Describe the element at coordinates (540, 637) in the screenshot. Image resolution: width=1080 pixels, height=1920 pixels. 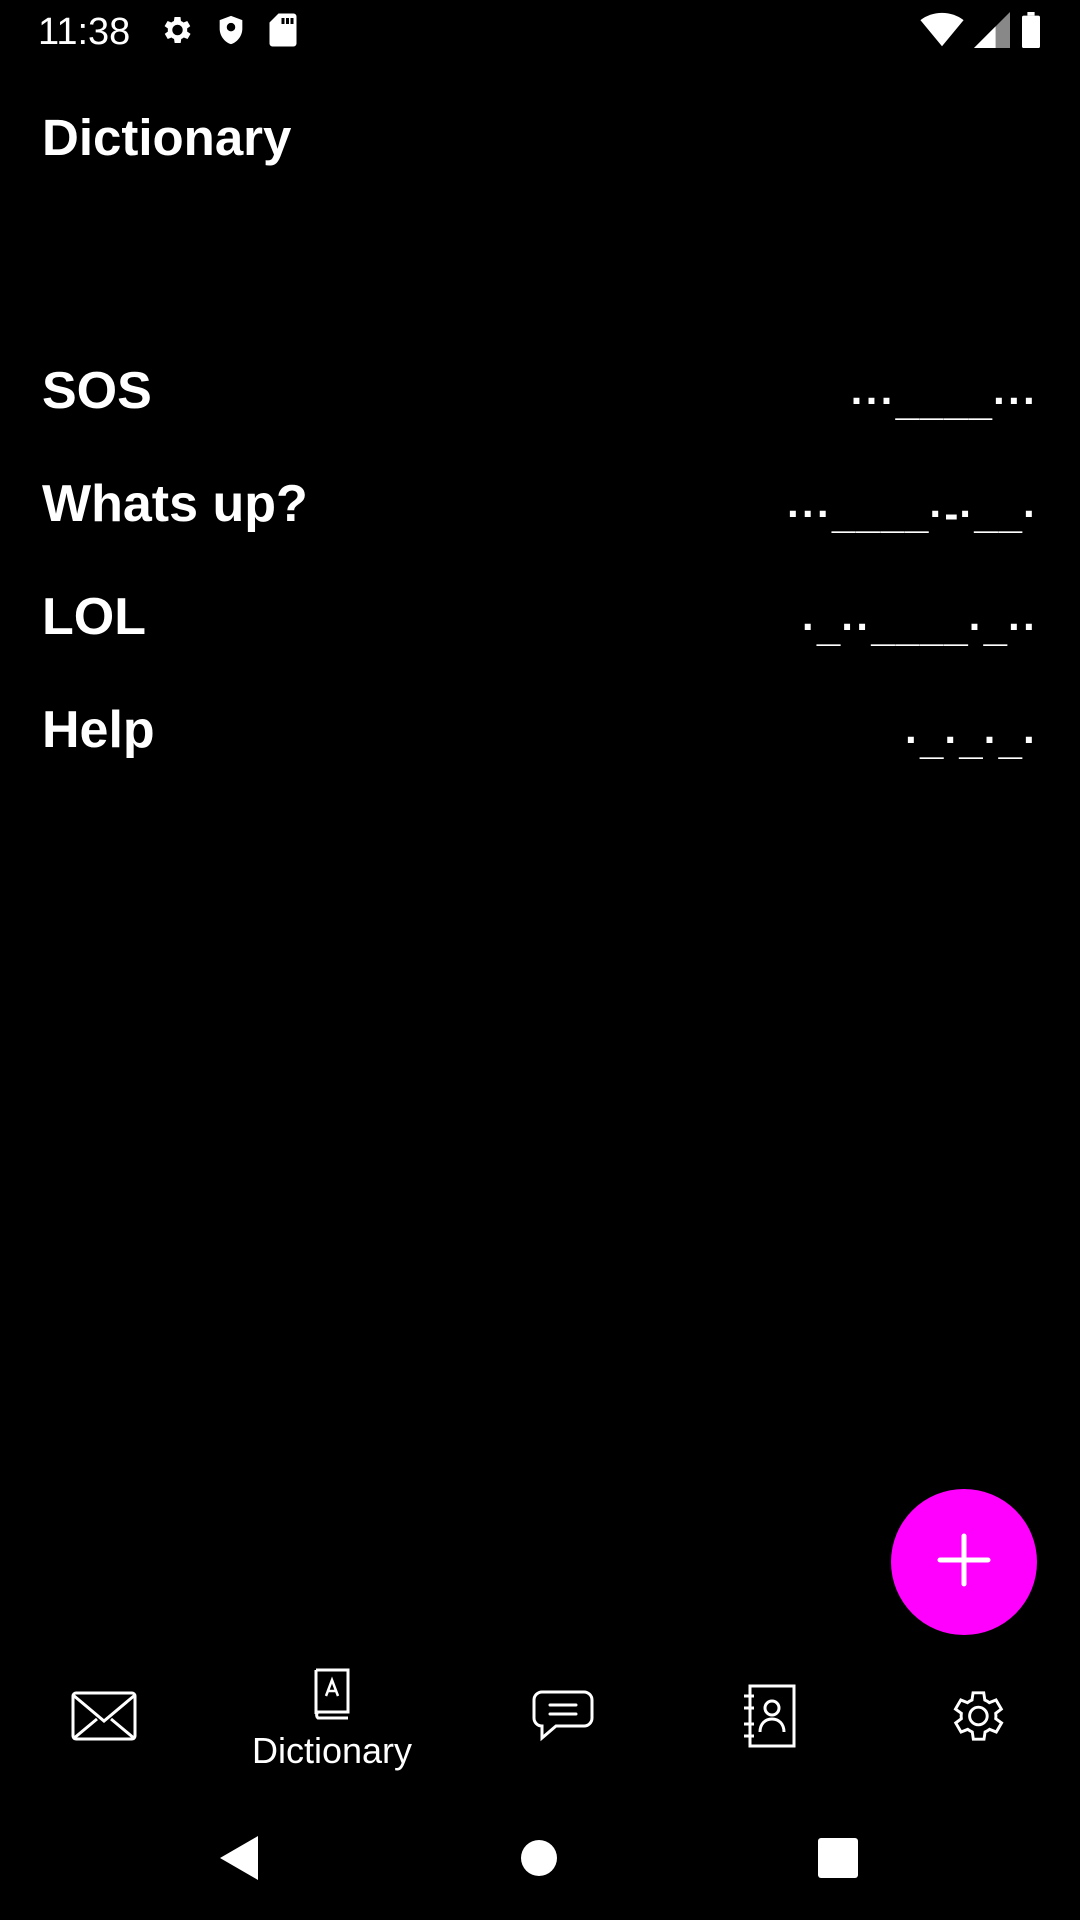
I see `list-item: LOL ·_··____·_··` at that location.